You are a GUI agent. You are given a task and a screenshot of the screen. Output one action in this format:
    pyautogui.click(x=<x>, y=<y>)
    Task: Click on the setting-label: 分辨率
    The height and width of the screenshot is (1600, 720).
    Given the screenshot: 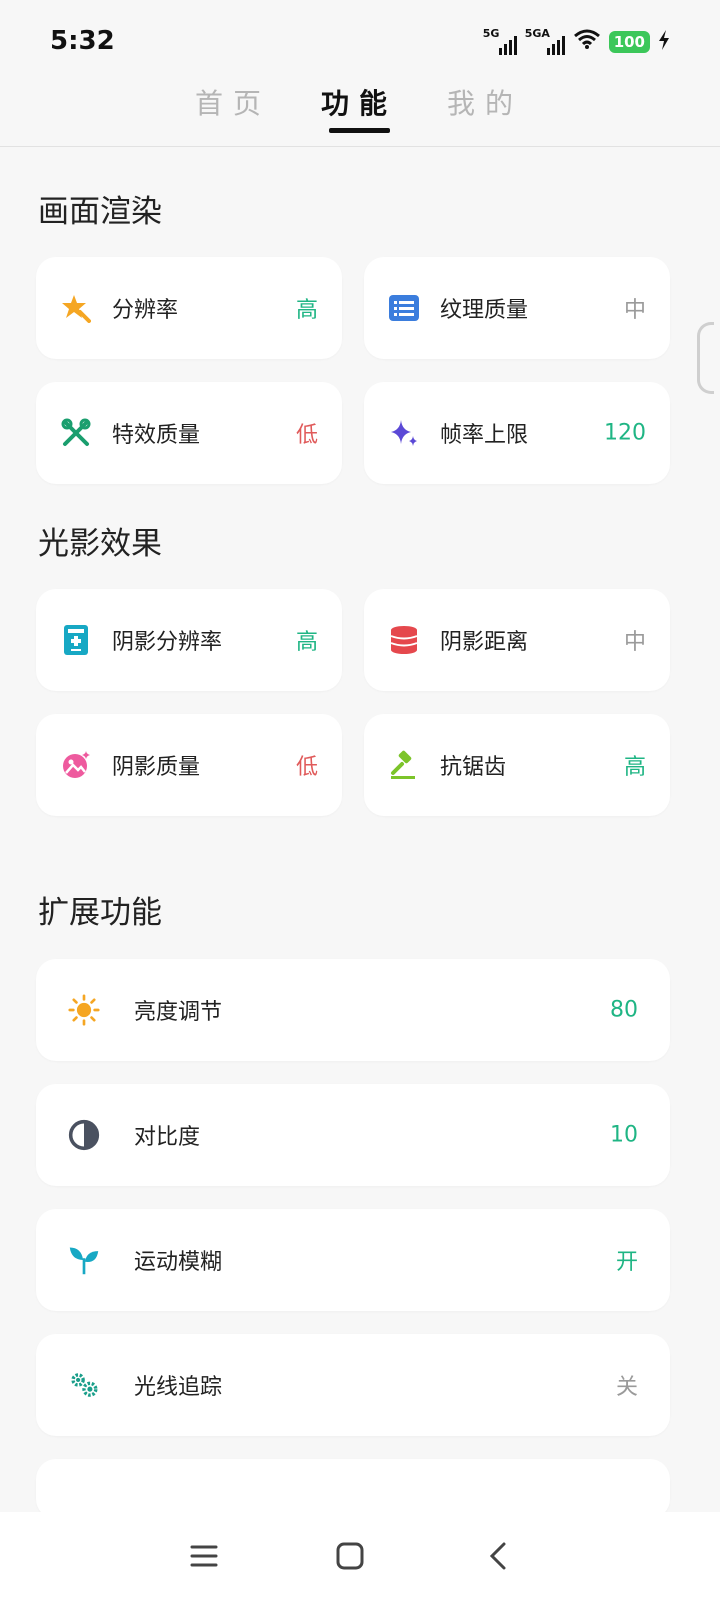 What is the action you would take?
    pyautogui.click(x=145, y=310)
    